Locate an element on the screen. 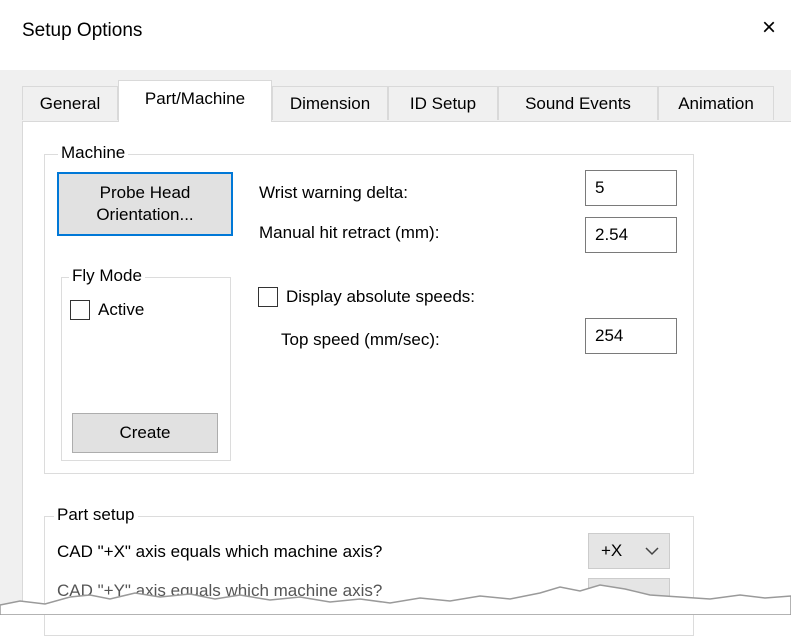 This screenshot has width=791, height=636. display-speeds-checkbox is located at coordinates (268, 297).